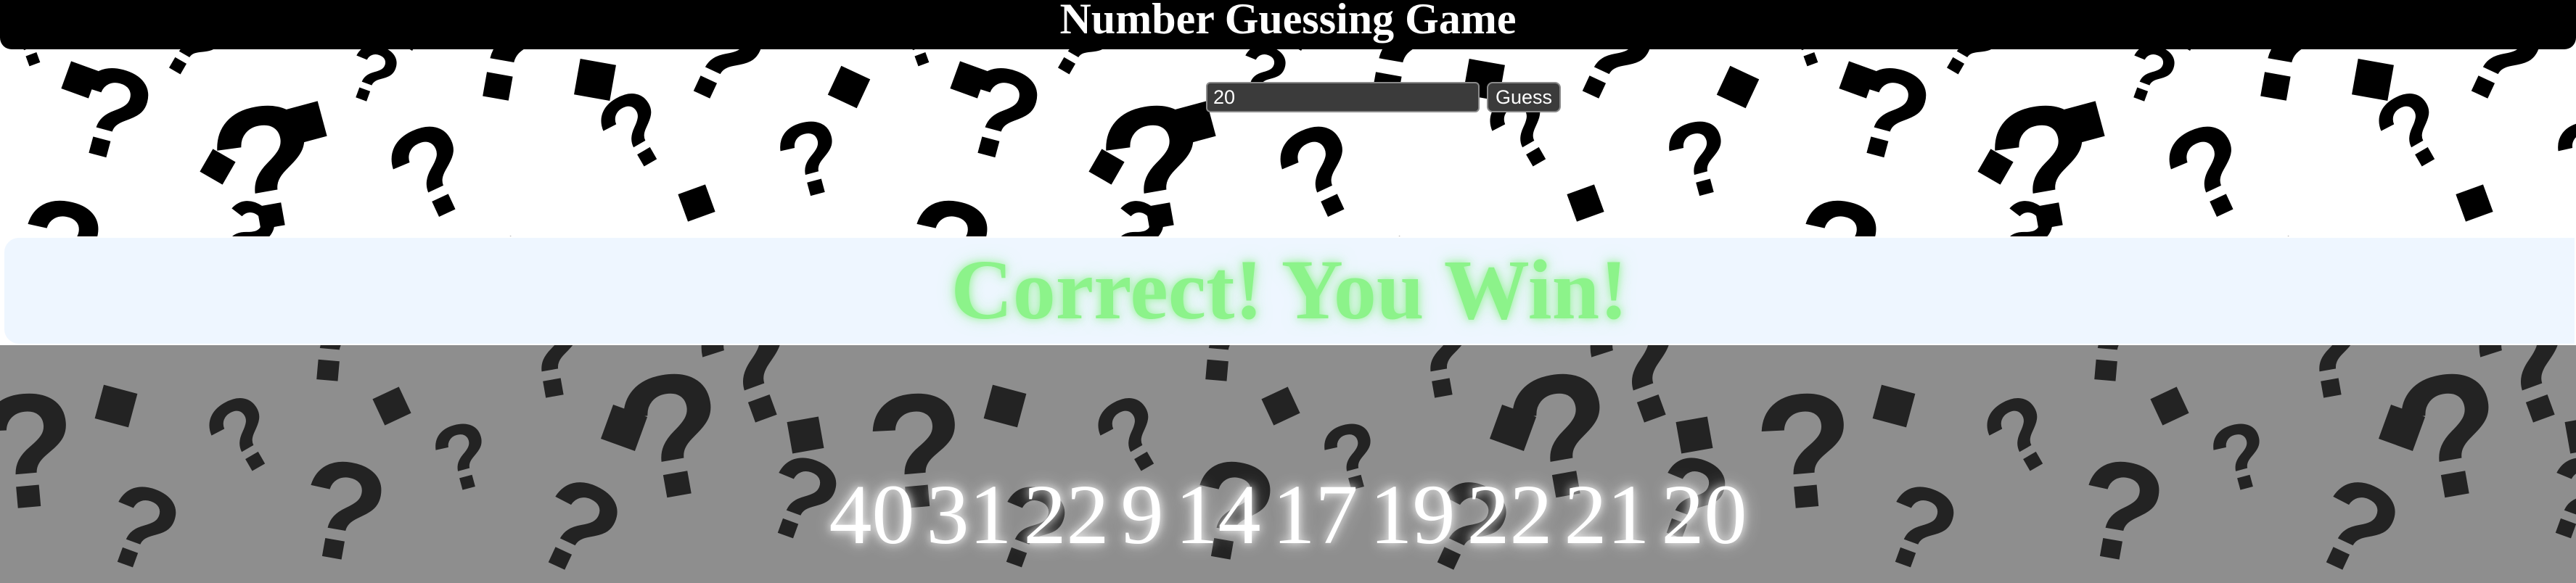  Describe the element at coordinates (969, 514) in the screenshot. I see `guess-history-number: 31` at that location.